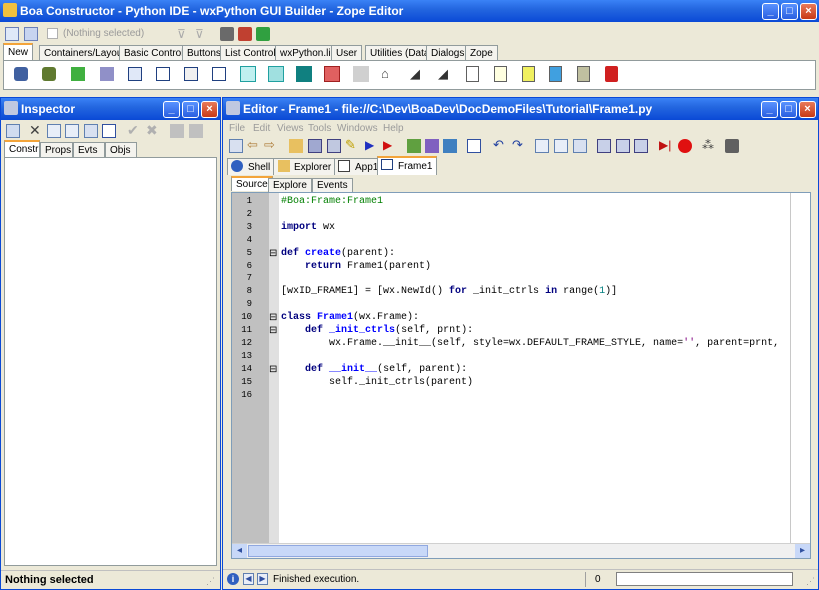 The height and width of the screenshot is (590, 819). I want to click on debug-step-icon, so click(432, 146).